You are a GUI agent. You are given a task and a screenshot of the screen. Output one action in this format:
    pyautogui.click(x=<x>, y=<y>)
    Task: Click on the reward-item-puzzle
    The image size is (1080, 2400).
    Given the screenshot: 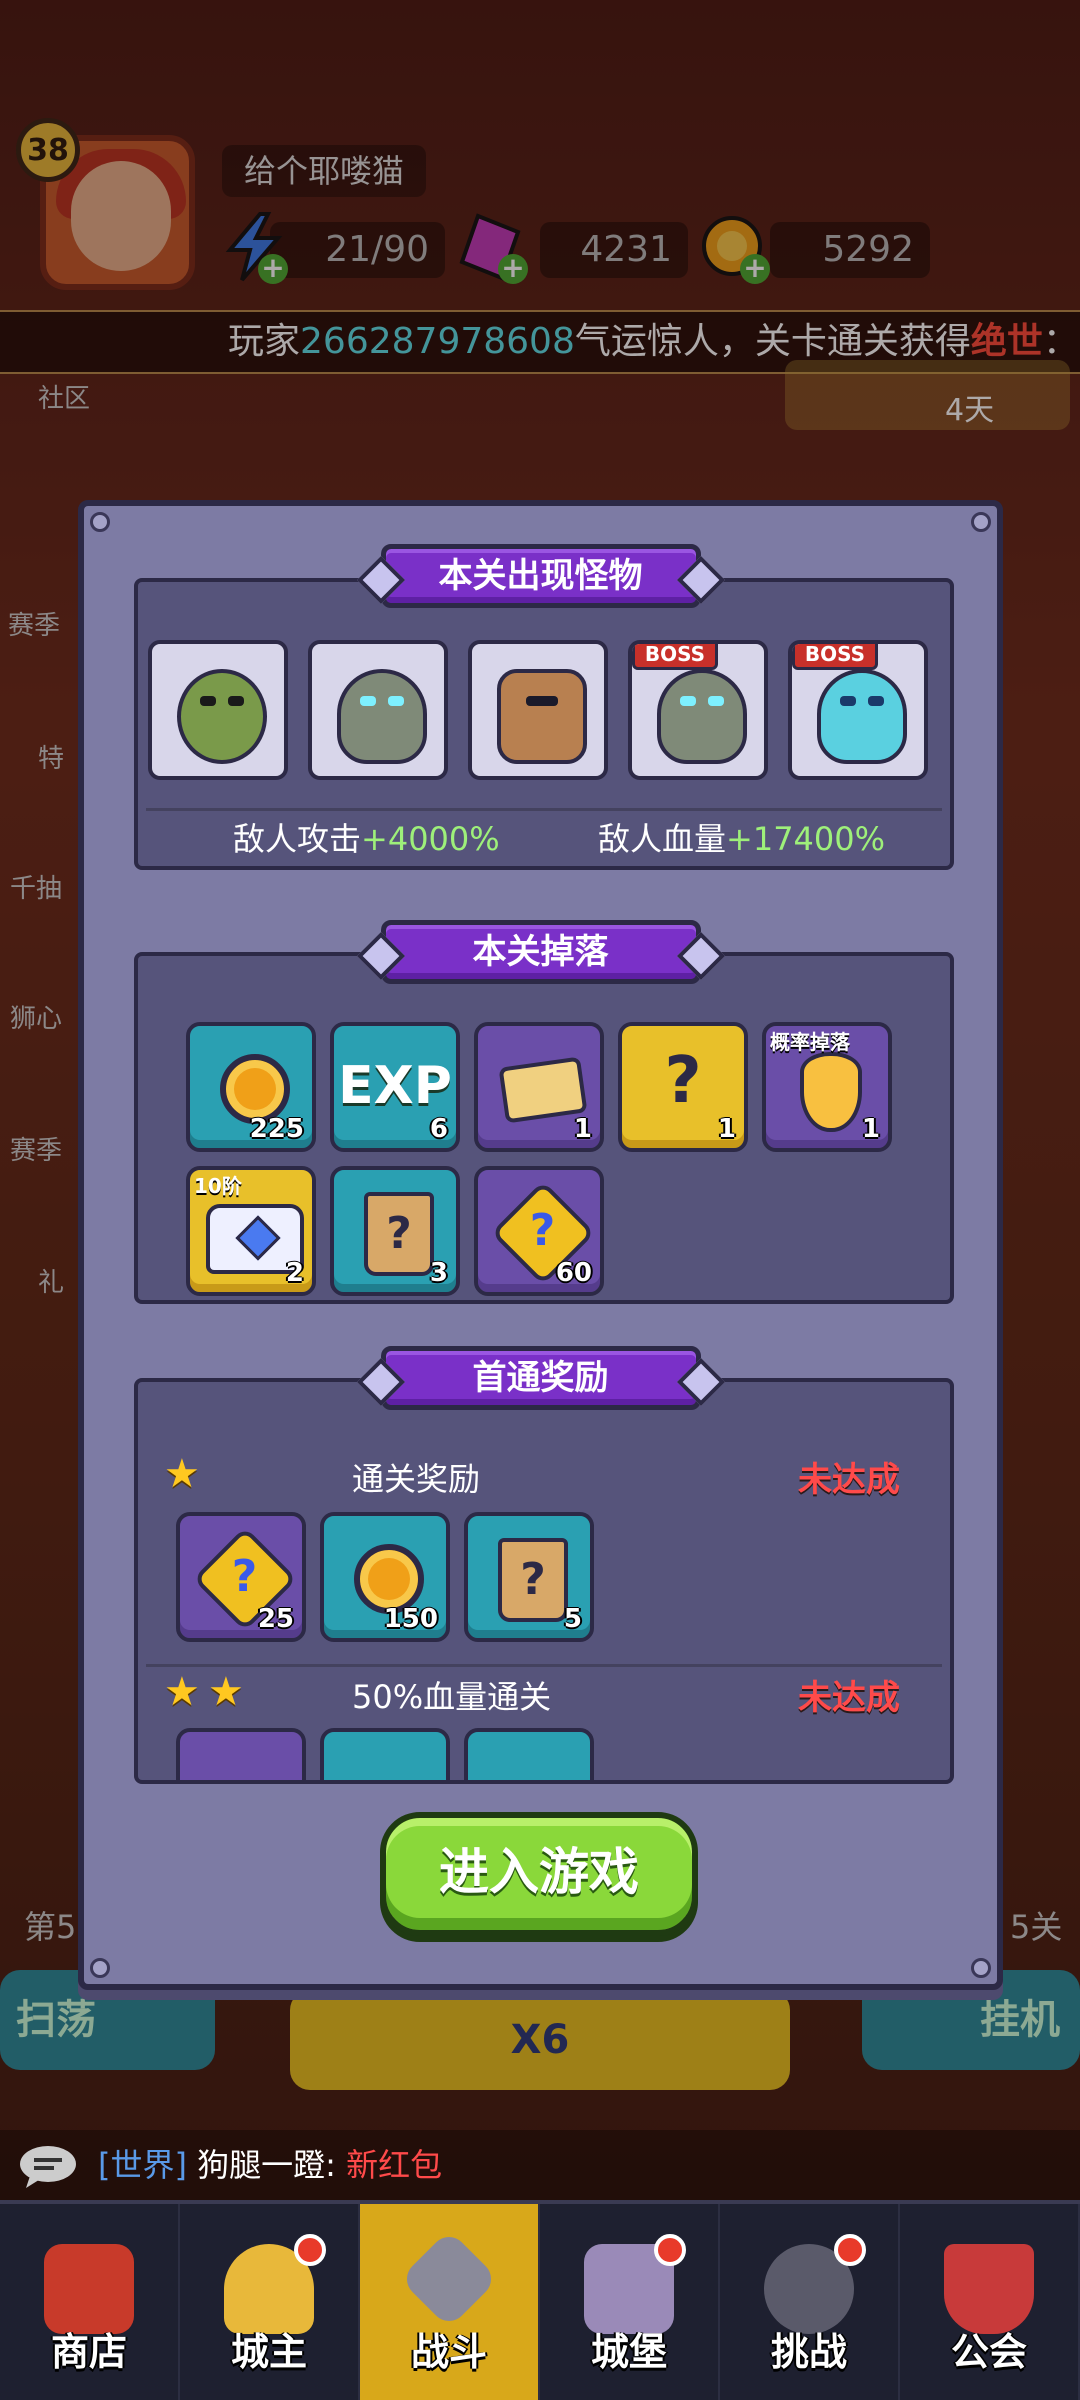 What is the action you would take?
    pyautogui.click(x=241, y=1754)
    